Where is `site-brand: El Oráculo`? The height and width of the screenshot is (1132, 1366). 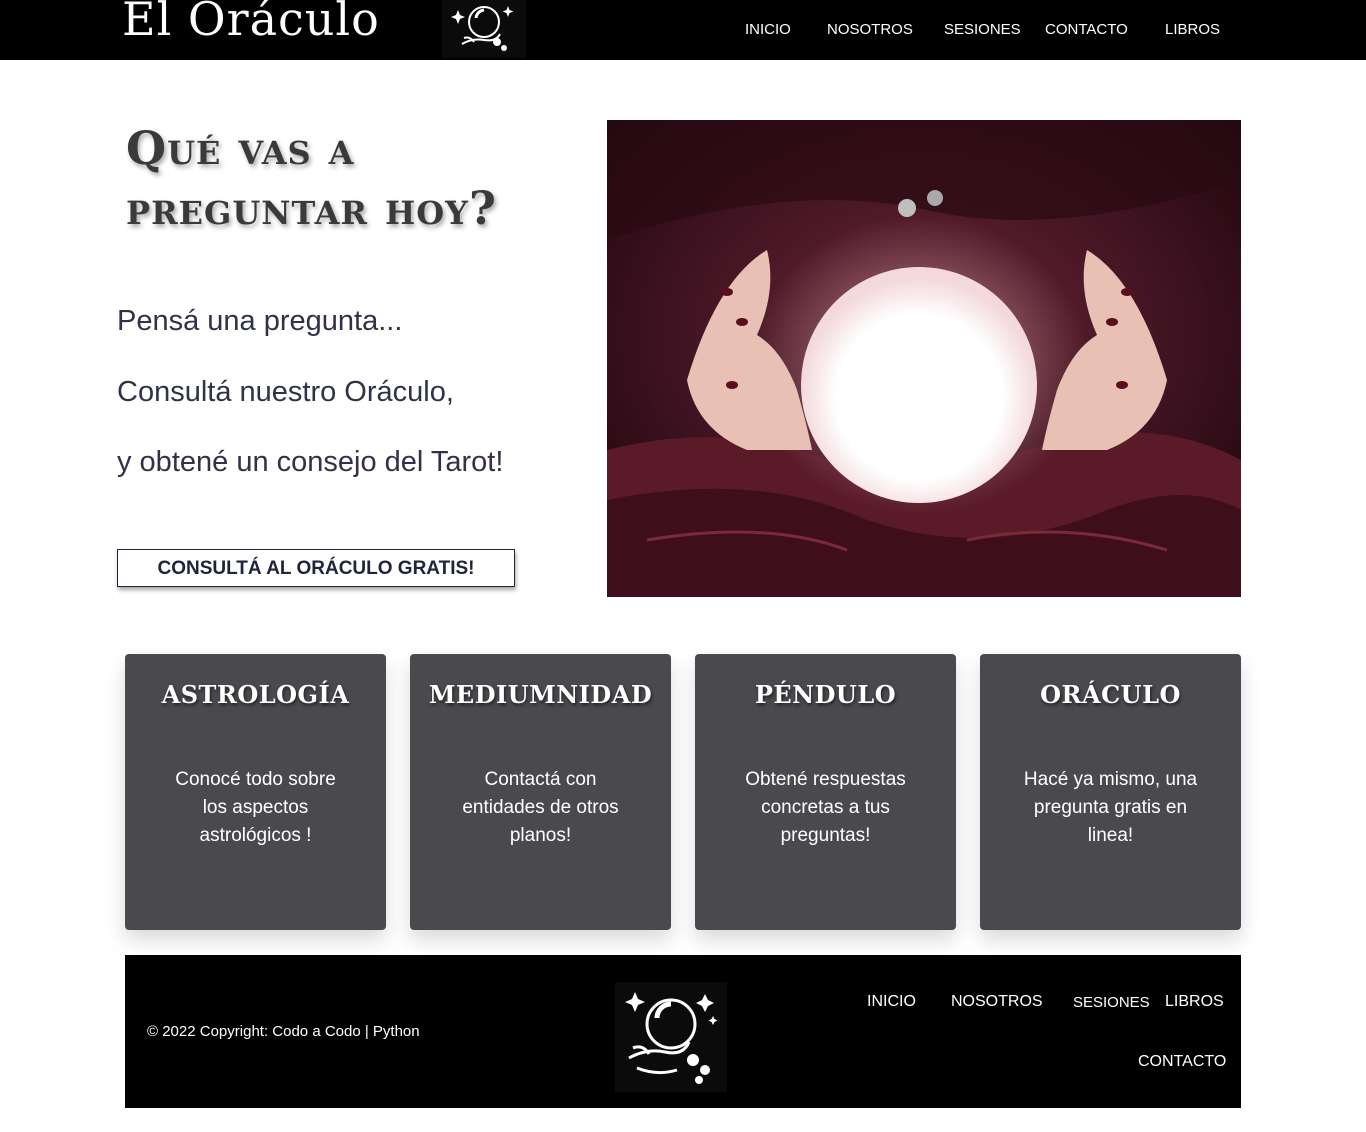
site-brand: El Oráculo is located at coordinates (251, 23).